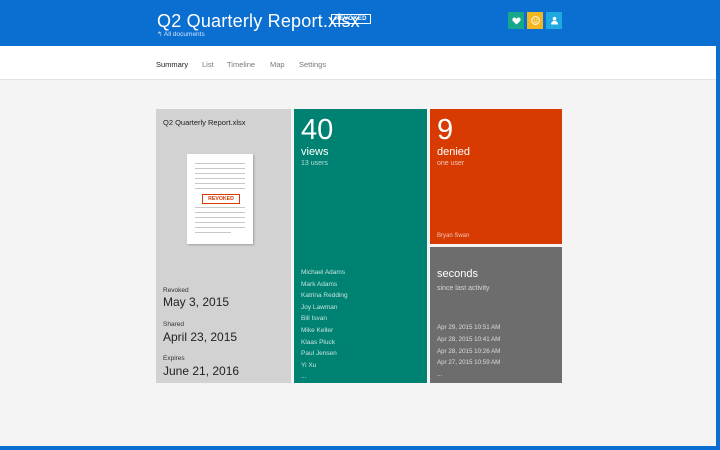 Image resolution: width=720 pixels, height=450 pixels. I want to click on breadcrumb: ↰ All documents, so click(181, 34).